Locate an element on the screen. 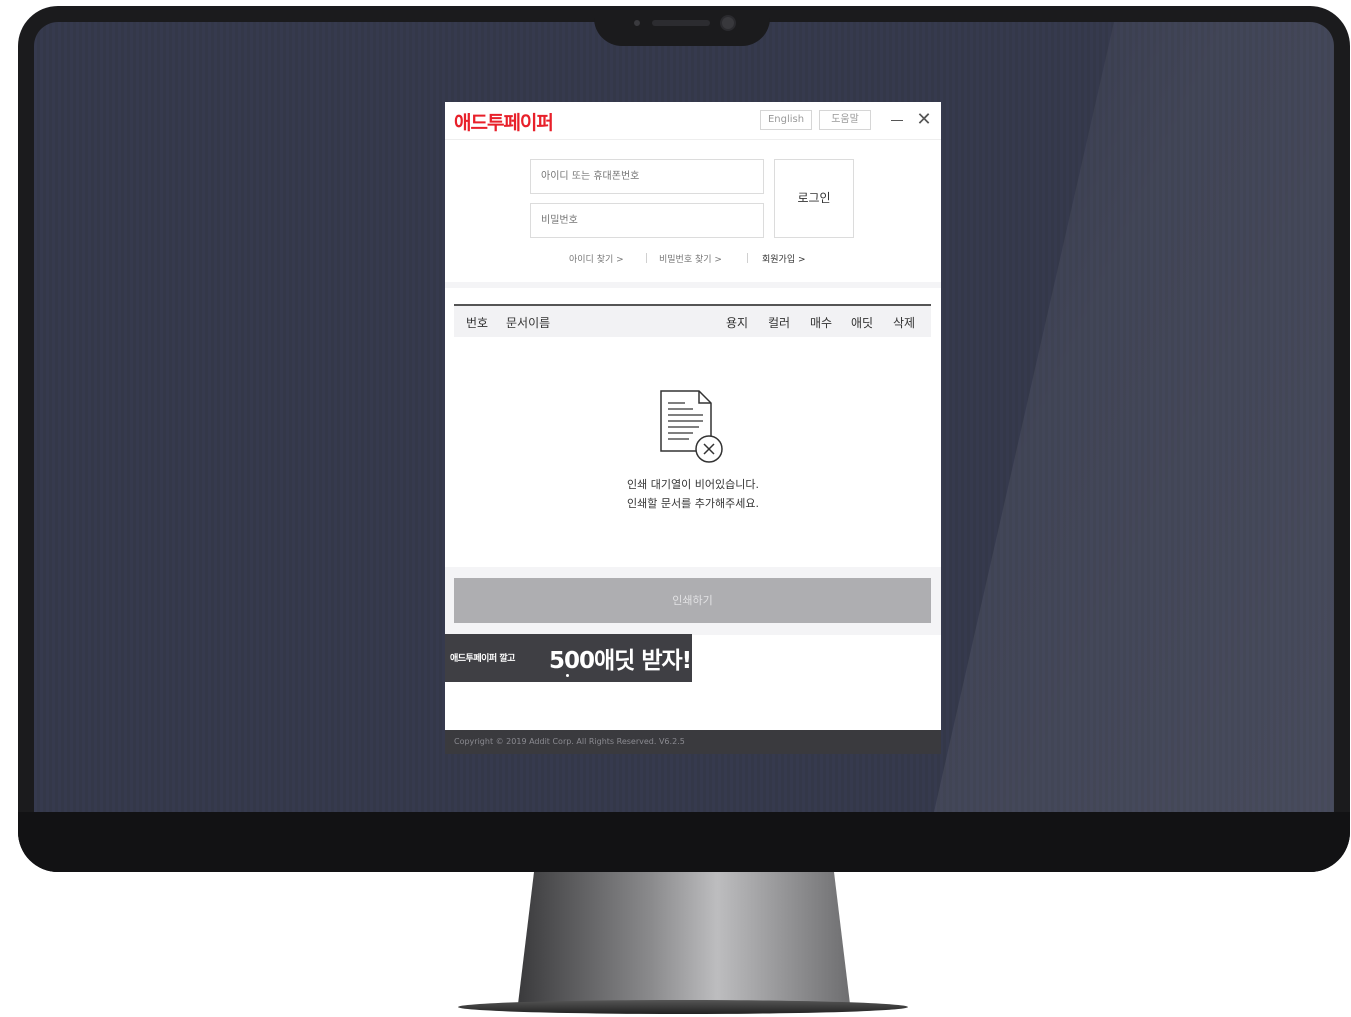  column-count: 매수 is located at coordinates (821, 323).